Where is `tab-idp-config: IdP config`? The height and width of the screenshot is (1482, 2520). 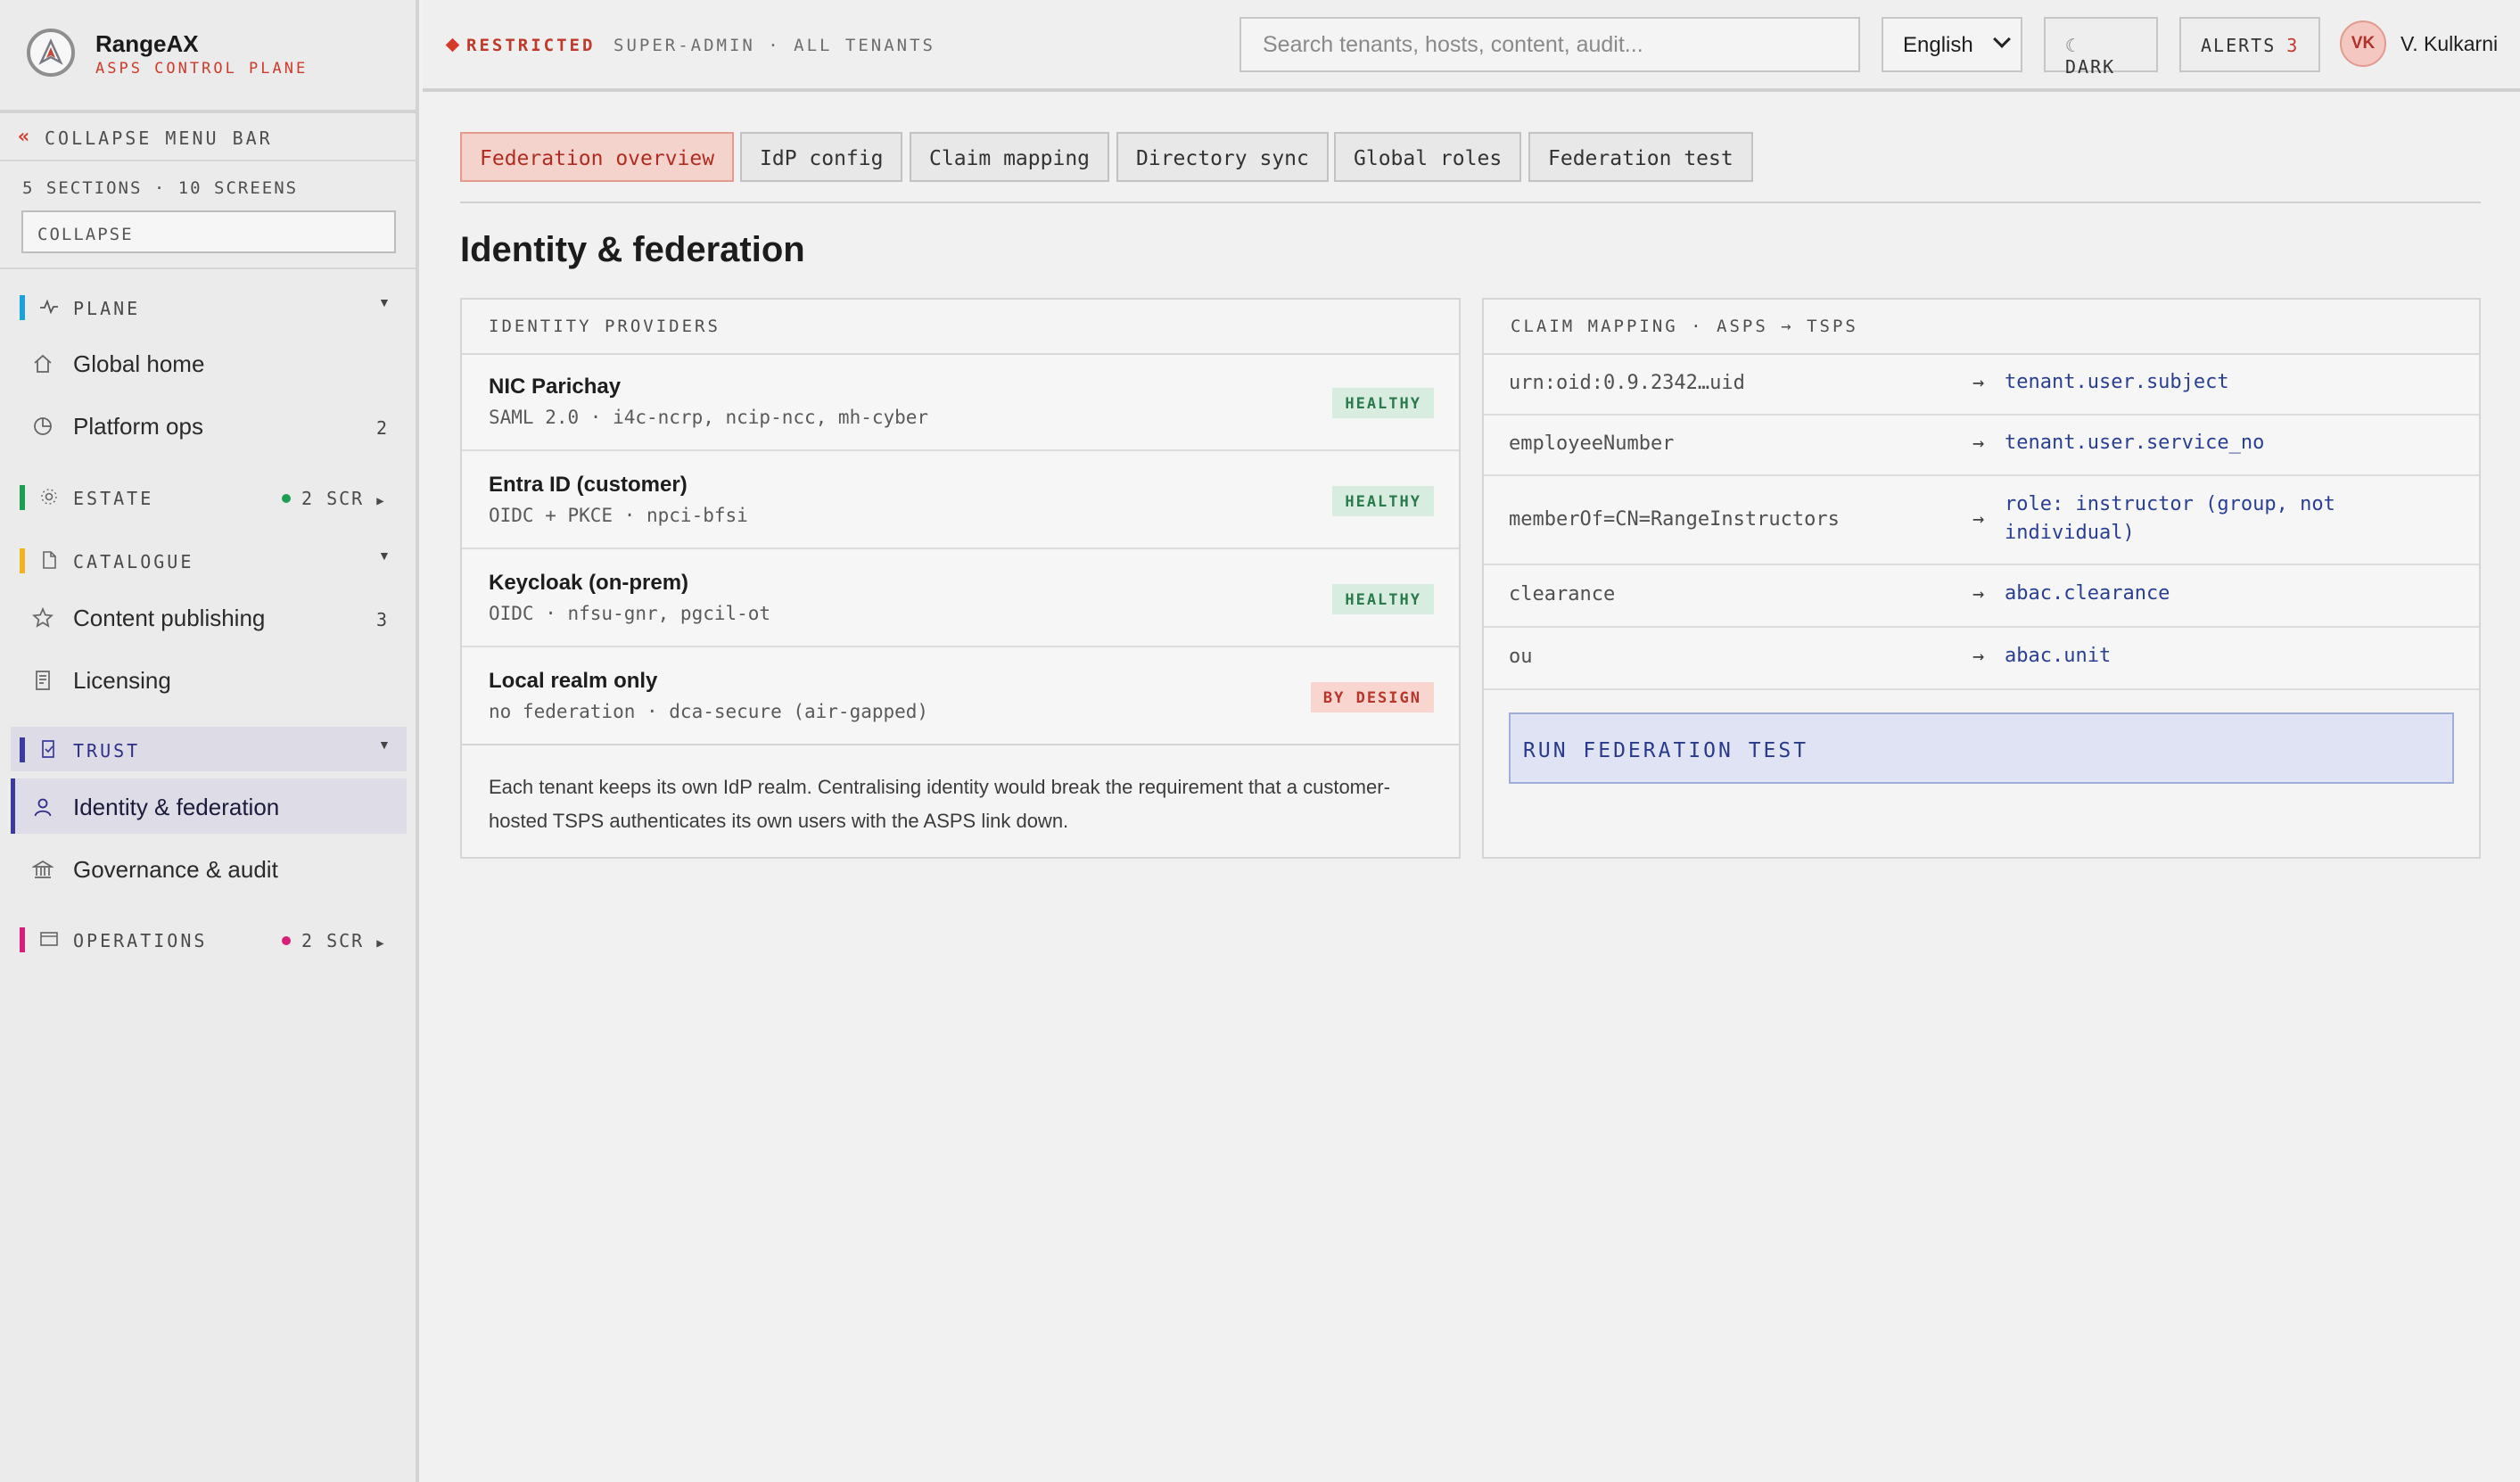 tab-idp-config: IdP config is located at coordinates (822, 157).